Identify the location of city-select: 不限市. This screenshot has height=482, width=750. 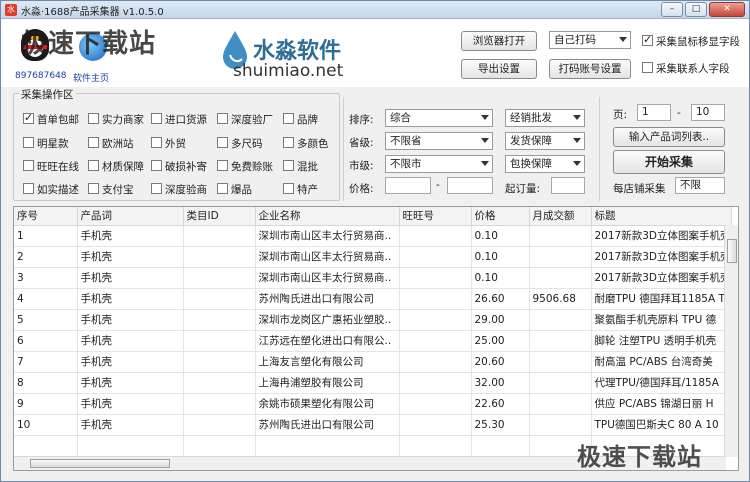
(439, 164).